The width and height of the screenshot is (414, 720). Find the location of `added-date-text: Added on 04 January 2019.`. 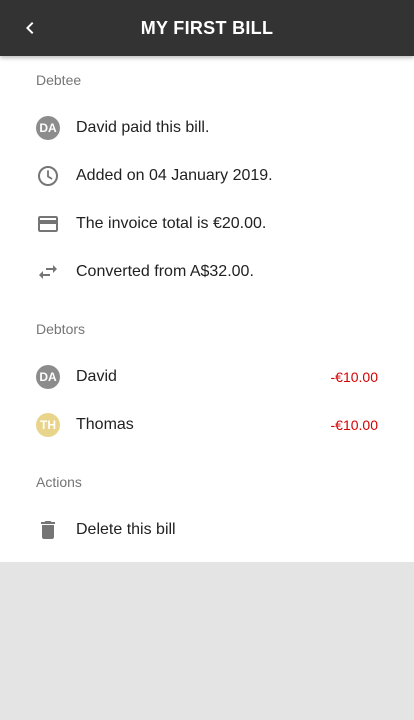

added-date-text: Added on 04 January 2019. is located at coordinates (174, 175).